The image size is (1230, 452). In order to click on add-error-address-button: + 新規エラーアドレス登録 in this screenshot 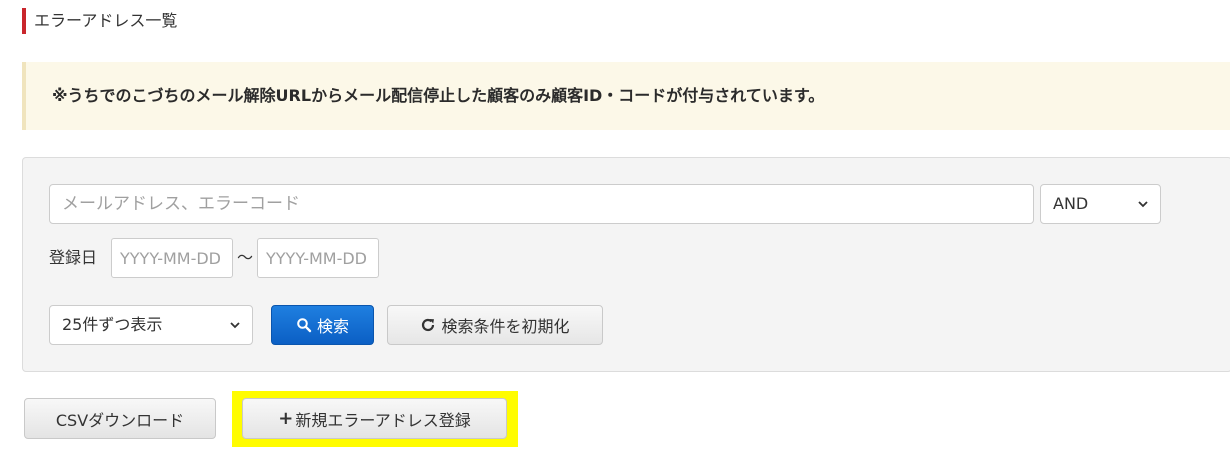, I will do `click(374, 418)`.